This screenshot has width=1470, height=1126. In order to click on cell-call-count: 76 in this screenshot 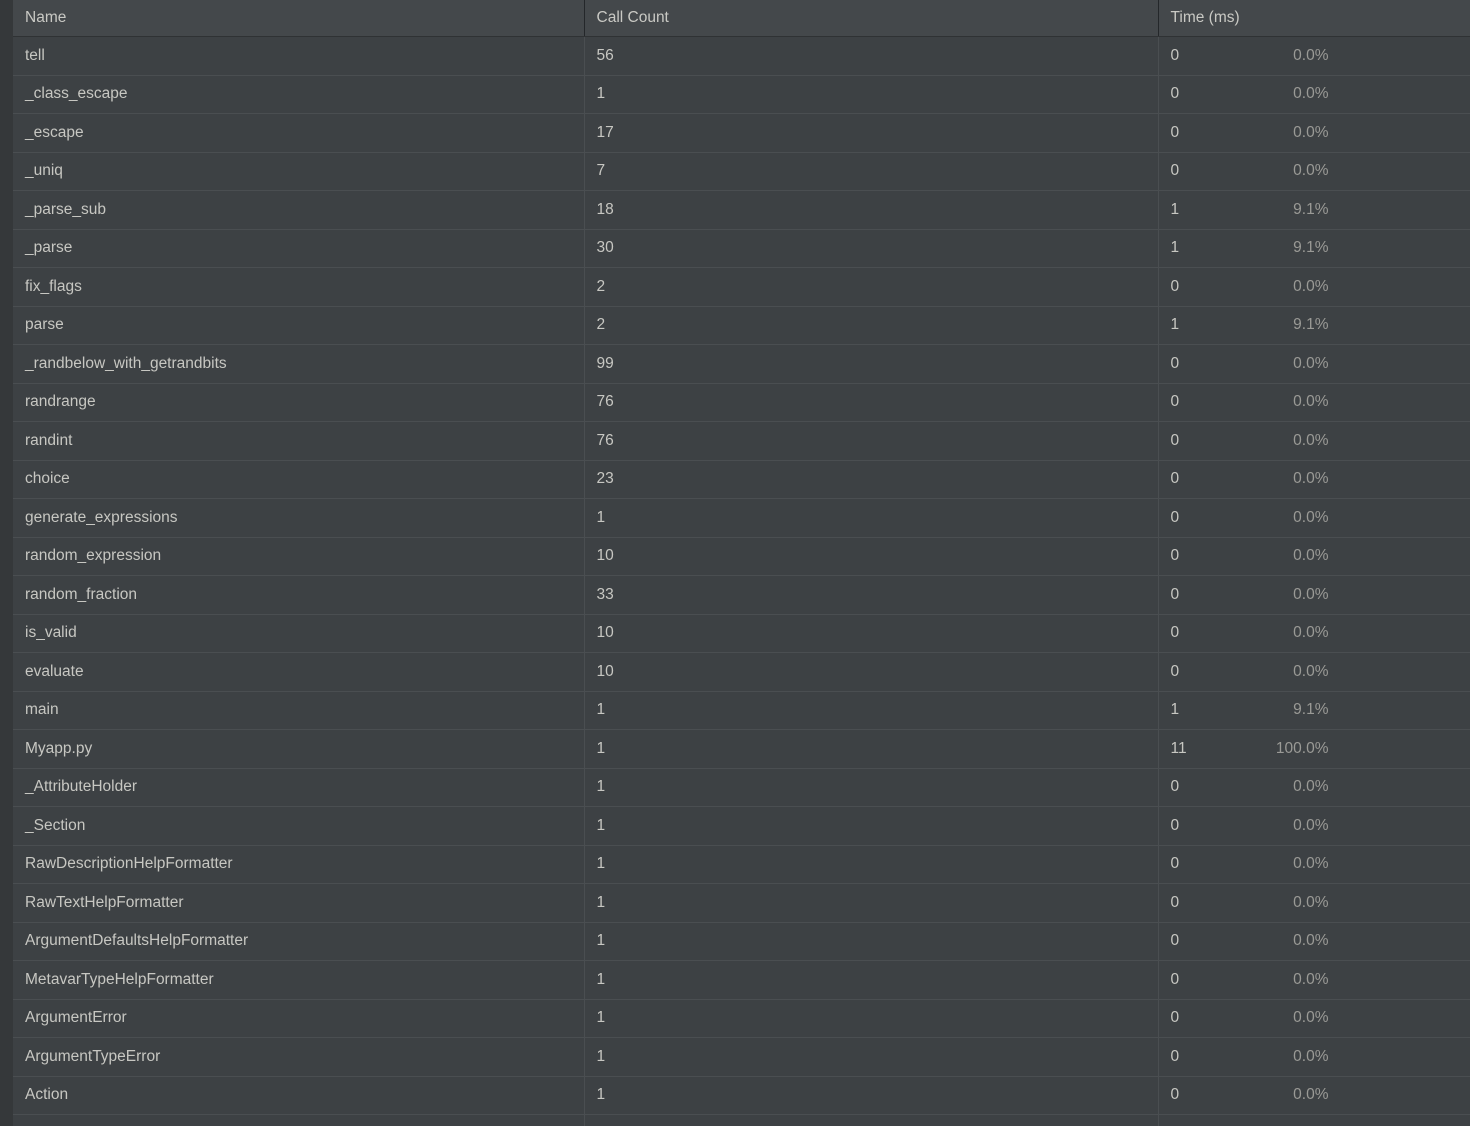, I will do `click(870, 441)`.